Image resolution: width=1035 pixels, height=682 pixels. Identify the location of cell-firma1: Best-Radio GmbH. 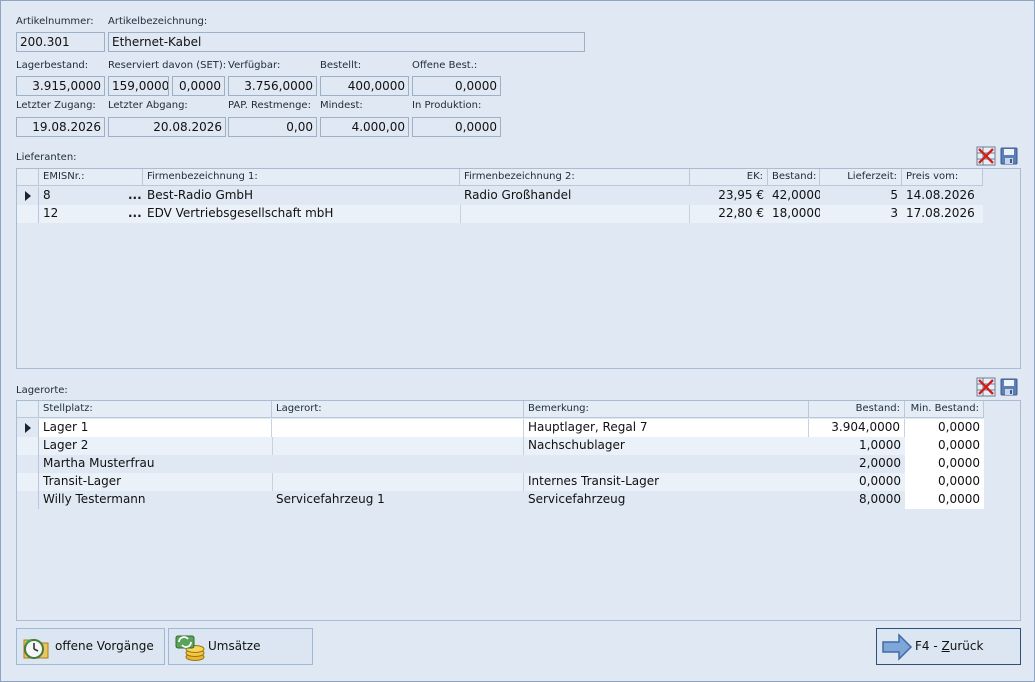
(301, 196).